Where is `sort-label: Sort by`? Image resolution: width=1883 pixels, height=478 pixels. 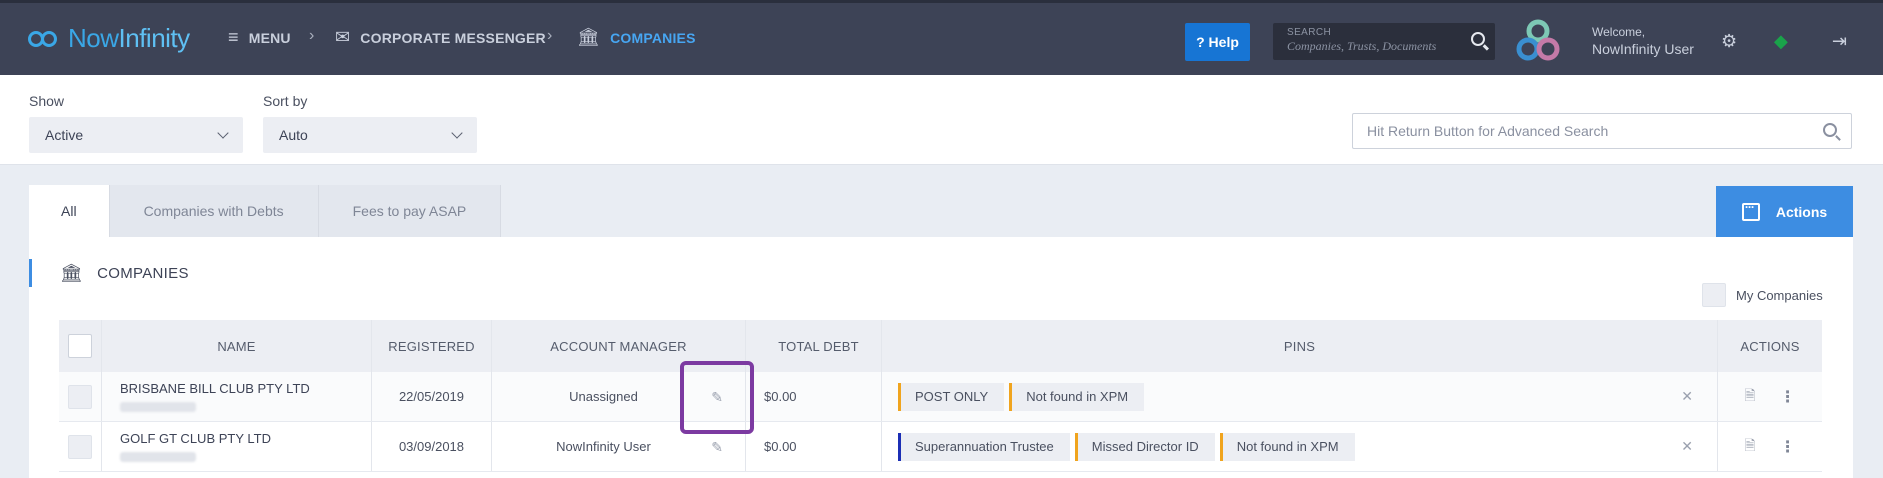 sort-label: Sort by is located at coordinates (285, 101).